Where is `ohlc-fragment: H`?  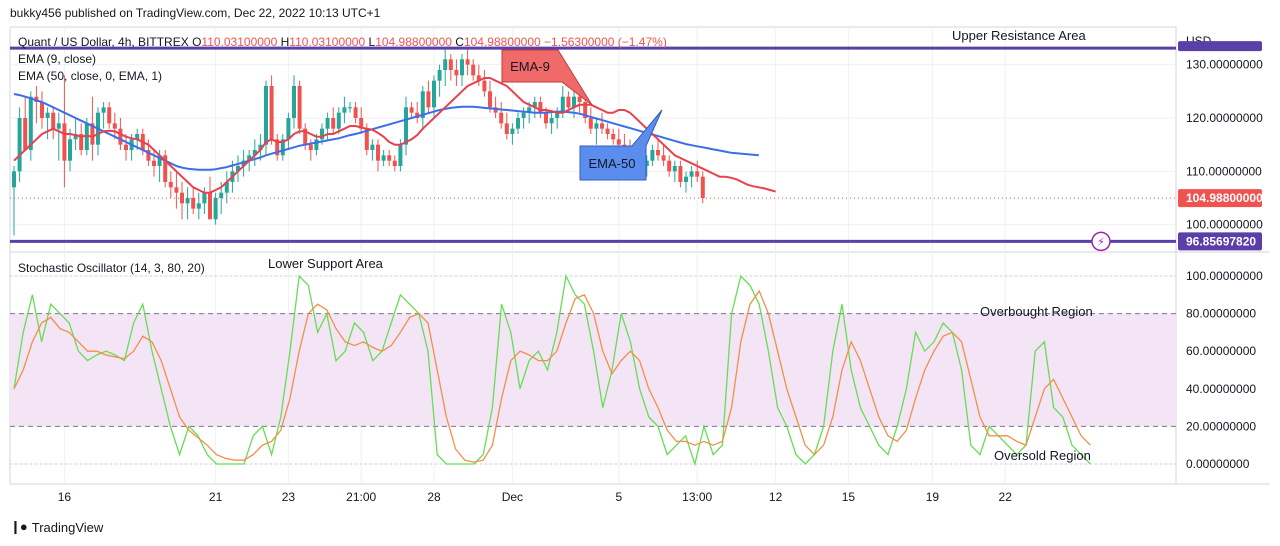 ohlc-fragment: H is located at coordinates (285, 42).